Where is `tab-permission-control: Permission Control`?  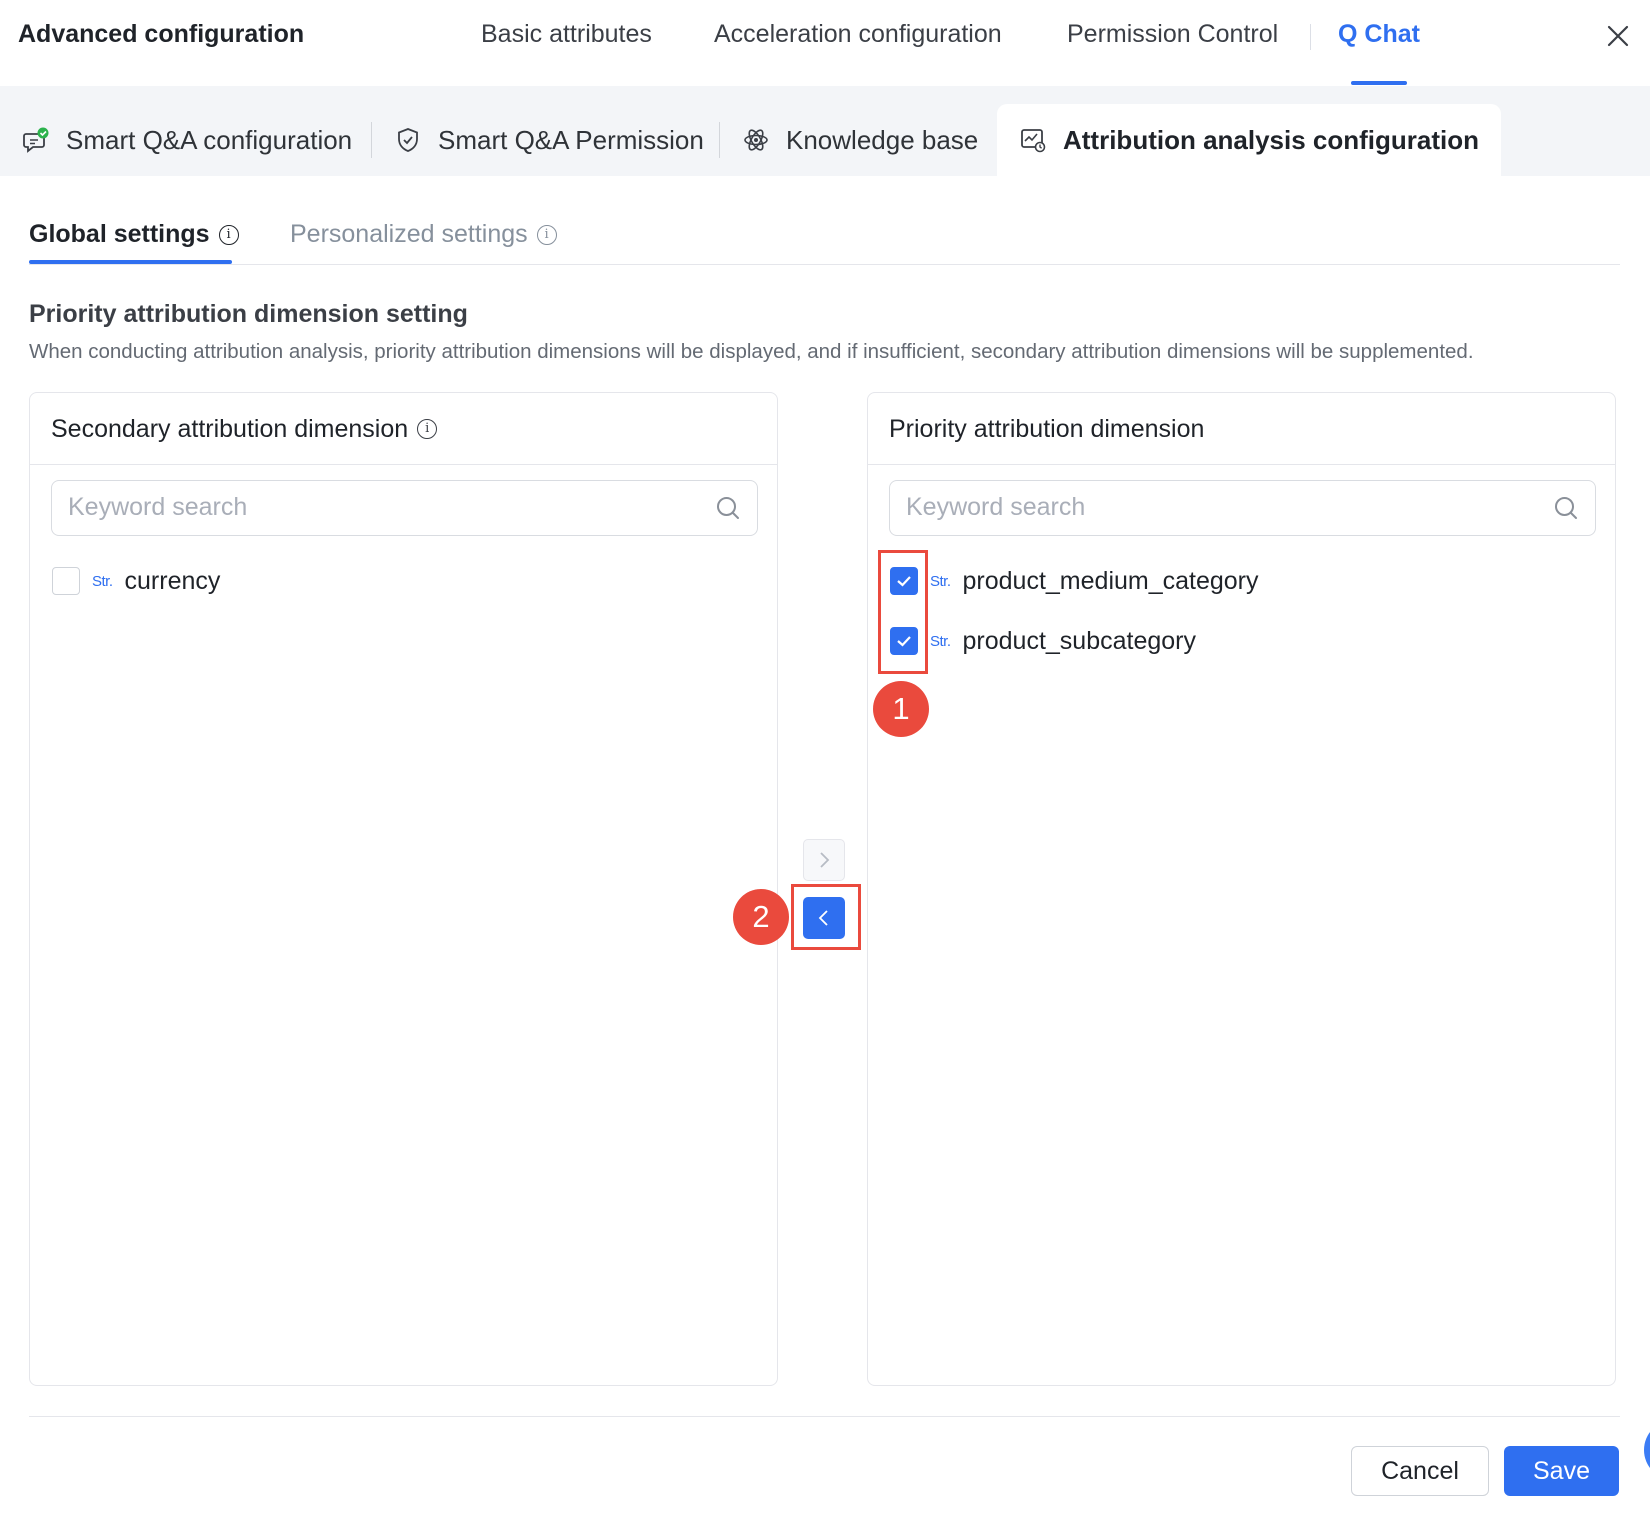
tab-permission-control: Permission Control is located at coordinates (1172, 34).